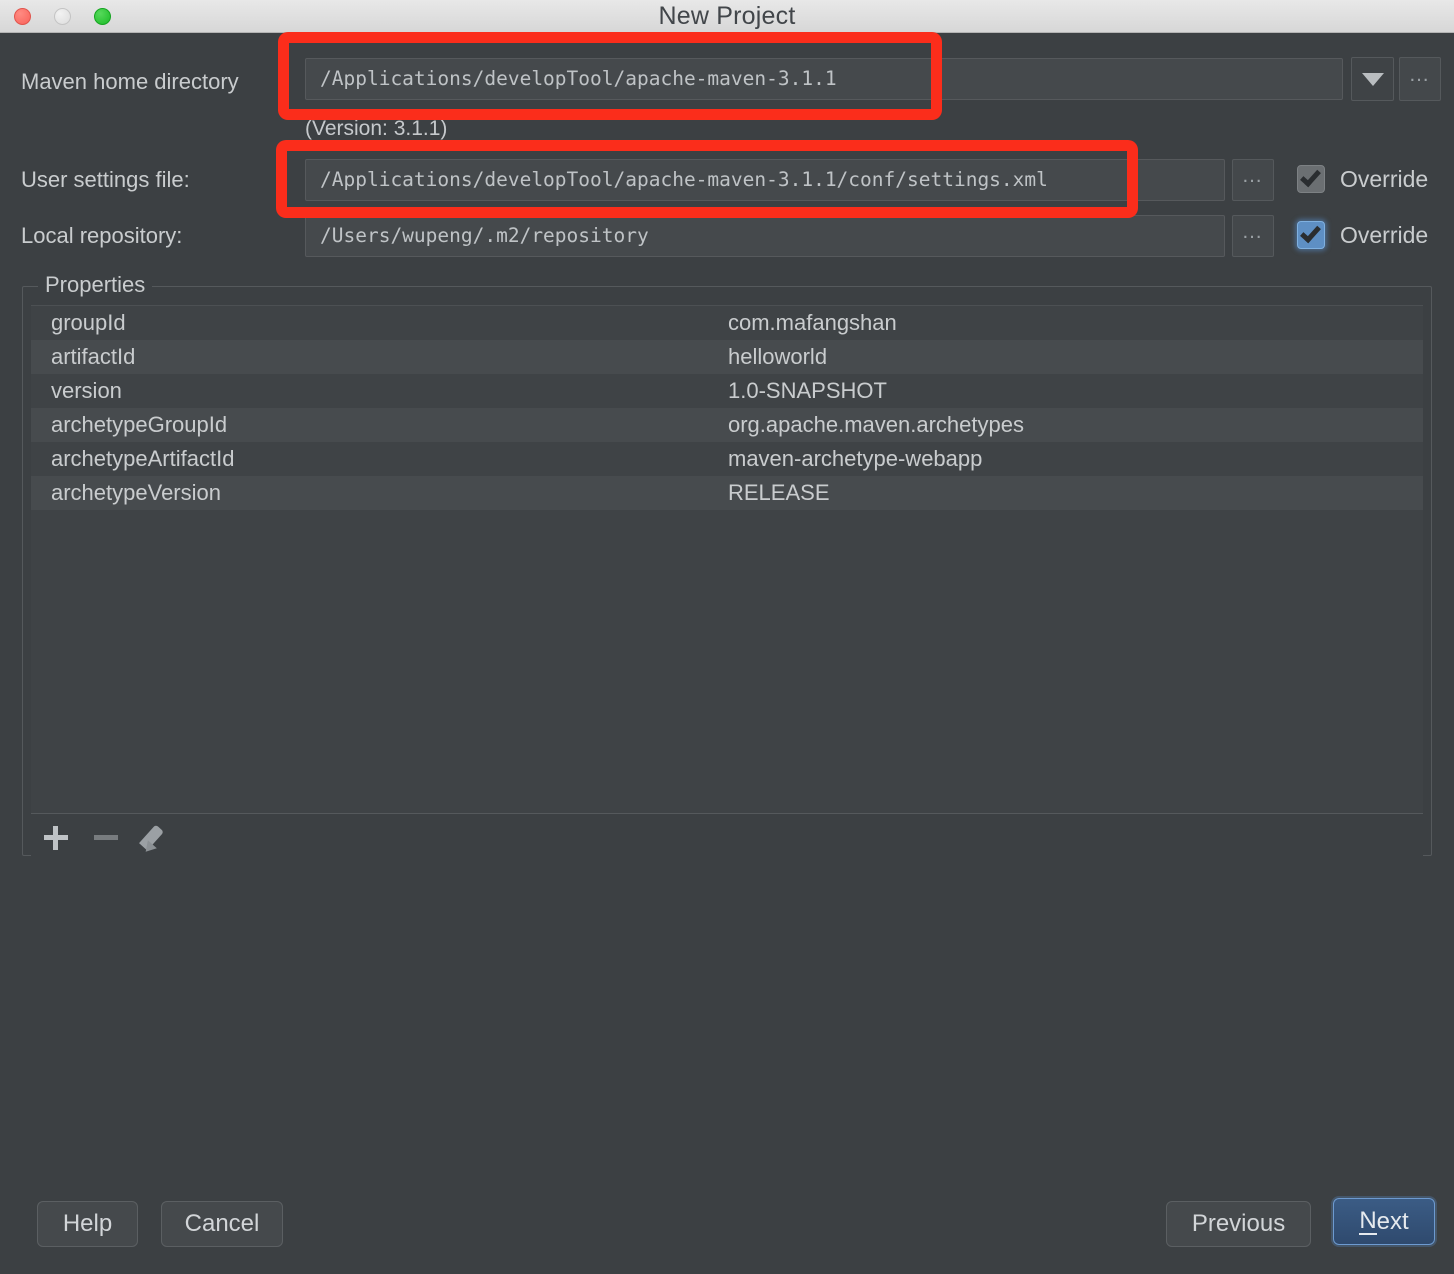 The height and width of the screenshot is (1274, 1454). What do you see at coordinates (87, 1224) in the screenshot?
I see `help-button: Help` at bounding box center [87, 1224].